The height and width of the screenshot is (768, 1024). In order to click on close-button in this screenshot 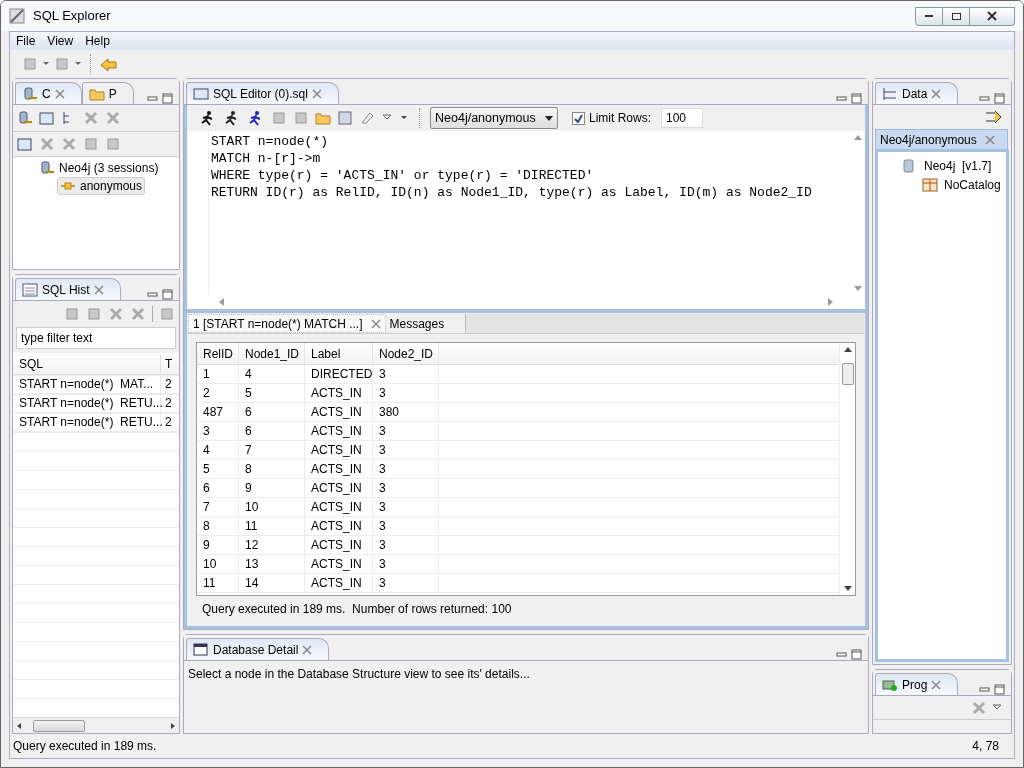, I will do `click(992, 16)`.